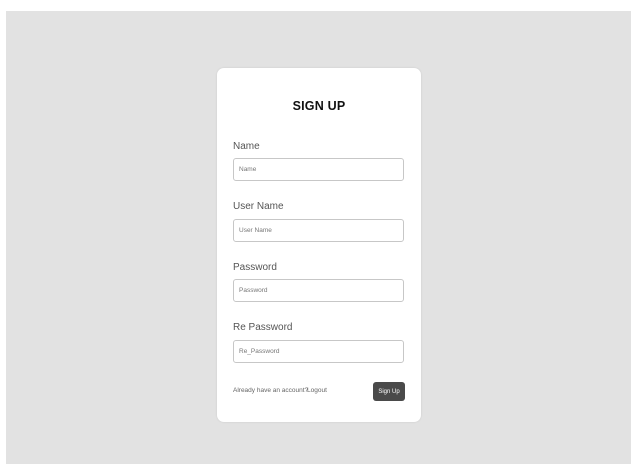 This screenshot has width=631, height=464. I want to click on username-input, so click(318, 230).